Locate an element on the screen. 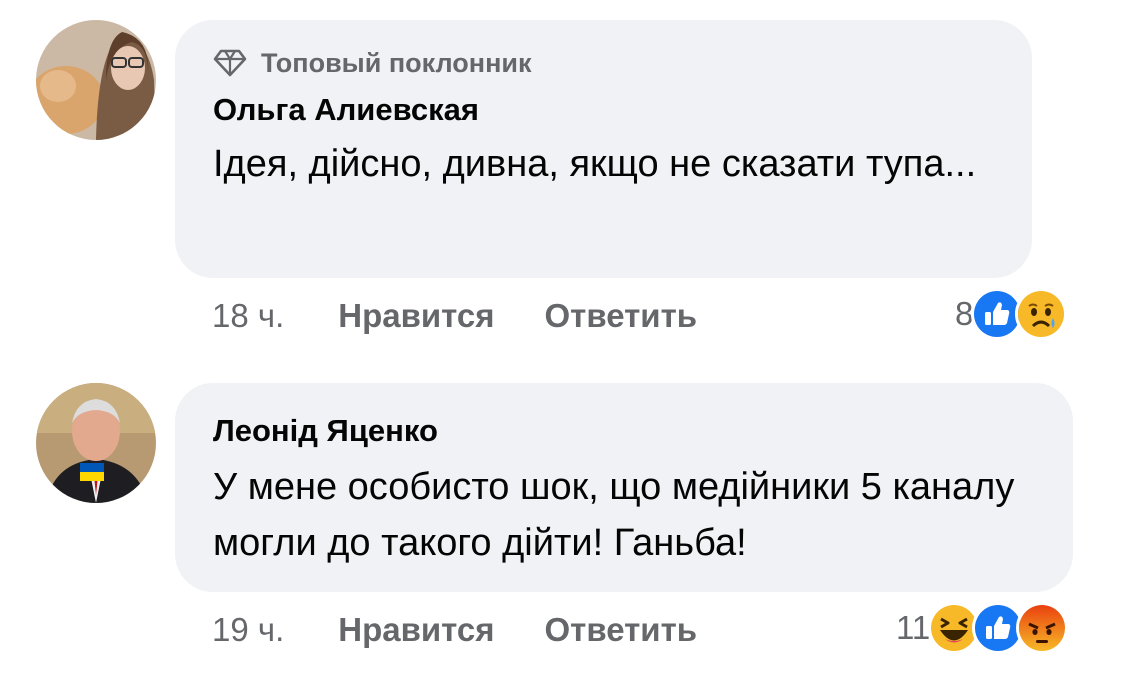 The image size is (1125, 677). sad-icon is located at coordinates (1041, 314).